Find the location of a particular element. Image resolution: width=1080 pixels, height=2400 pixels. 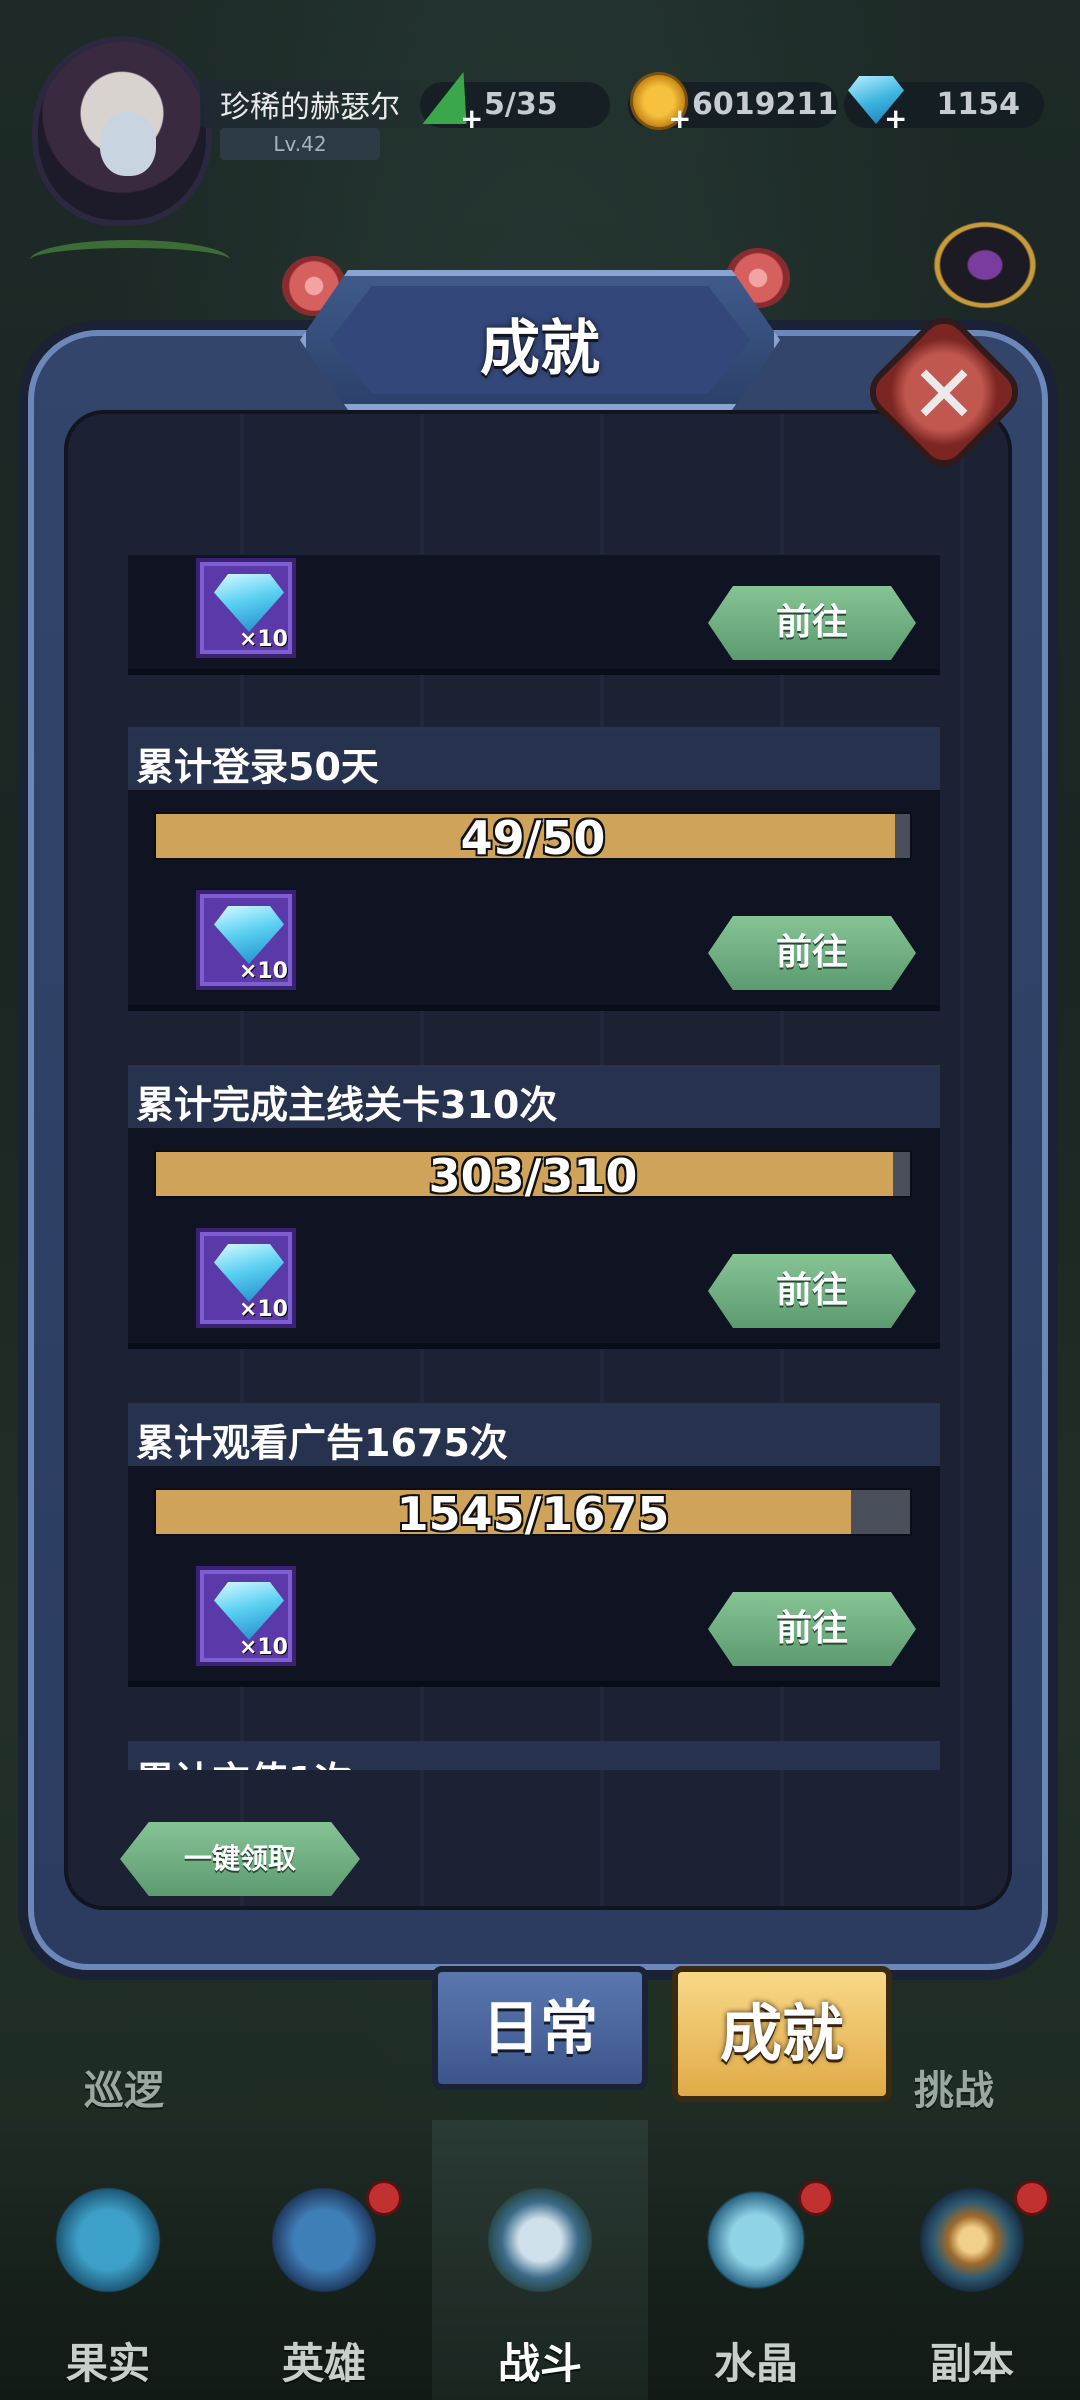

close-icon: ✕ is located at coordinates (944, 395).